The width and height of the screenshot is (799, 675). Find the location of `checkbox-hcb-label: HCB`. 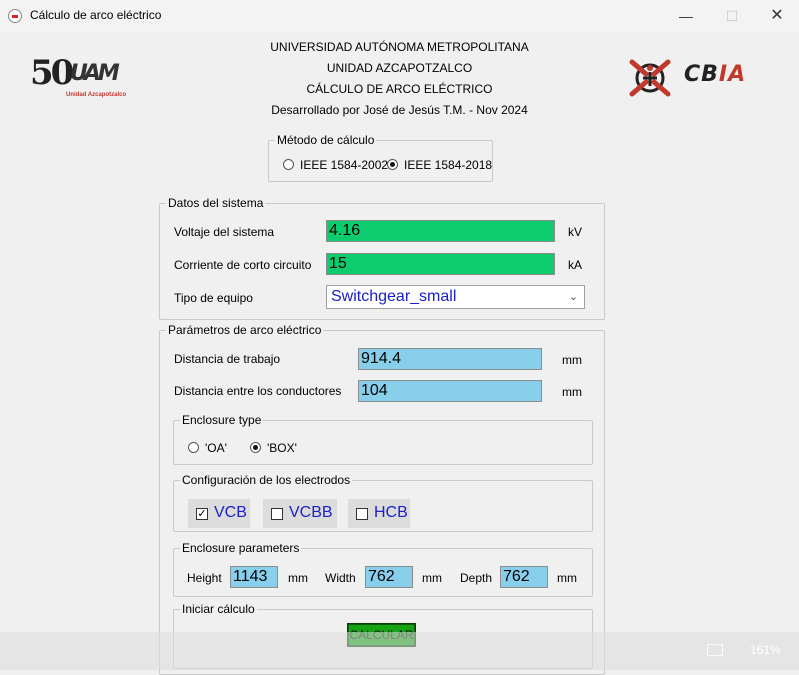

checkbox-hcb-label: HCB is located at coordinates (391, 513).